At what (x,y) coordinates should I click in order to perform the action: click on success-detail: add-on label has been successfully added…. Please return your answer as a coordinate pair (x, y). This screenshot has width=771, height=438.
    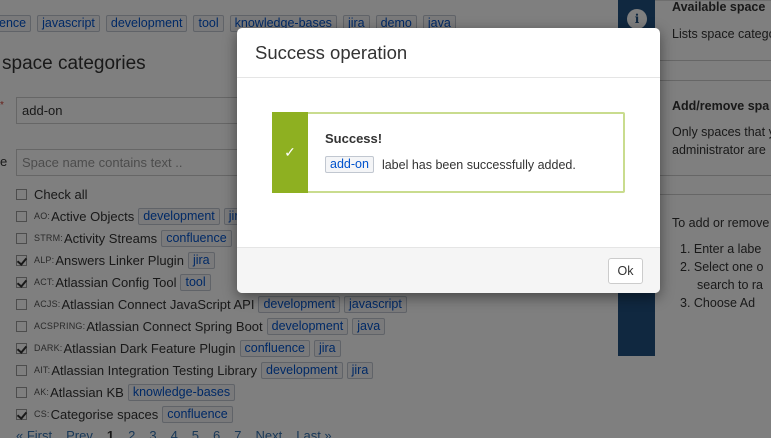
    Looking at the image, I should click on (450, 164).